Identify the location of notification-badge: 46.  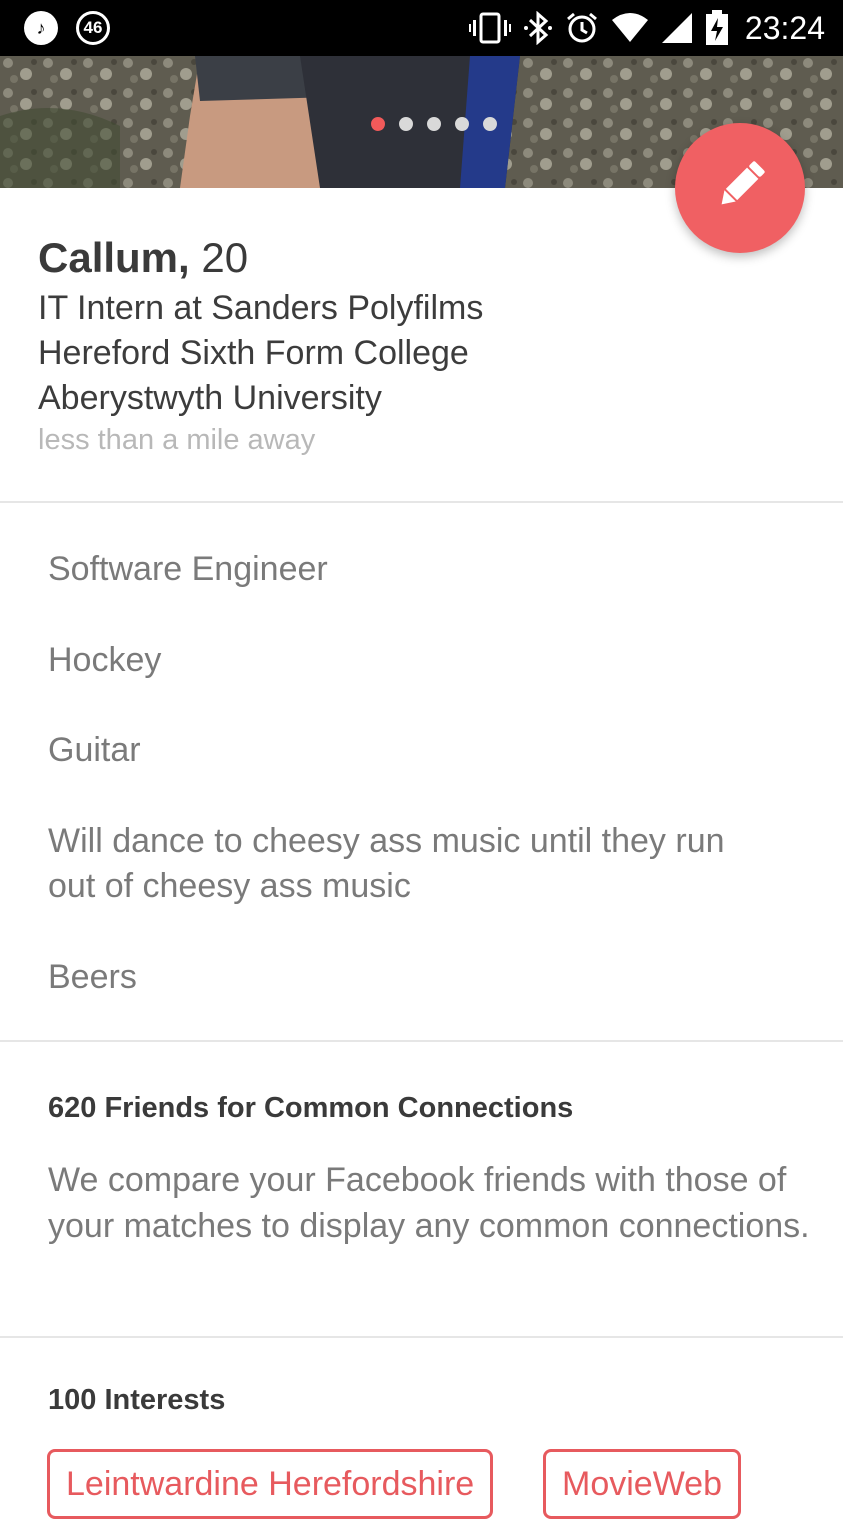
(93, 28).